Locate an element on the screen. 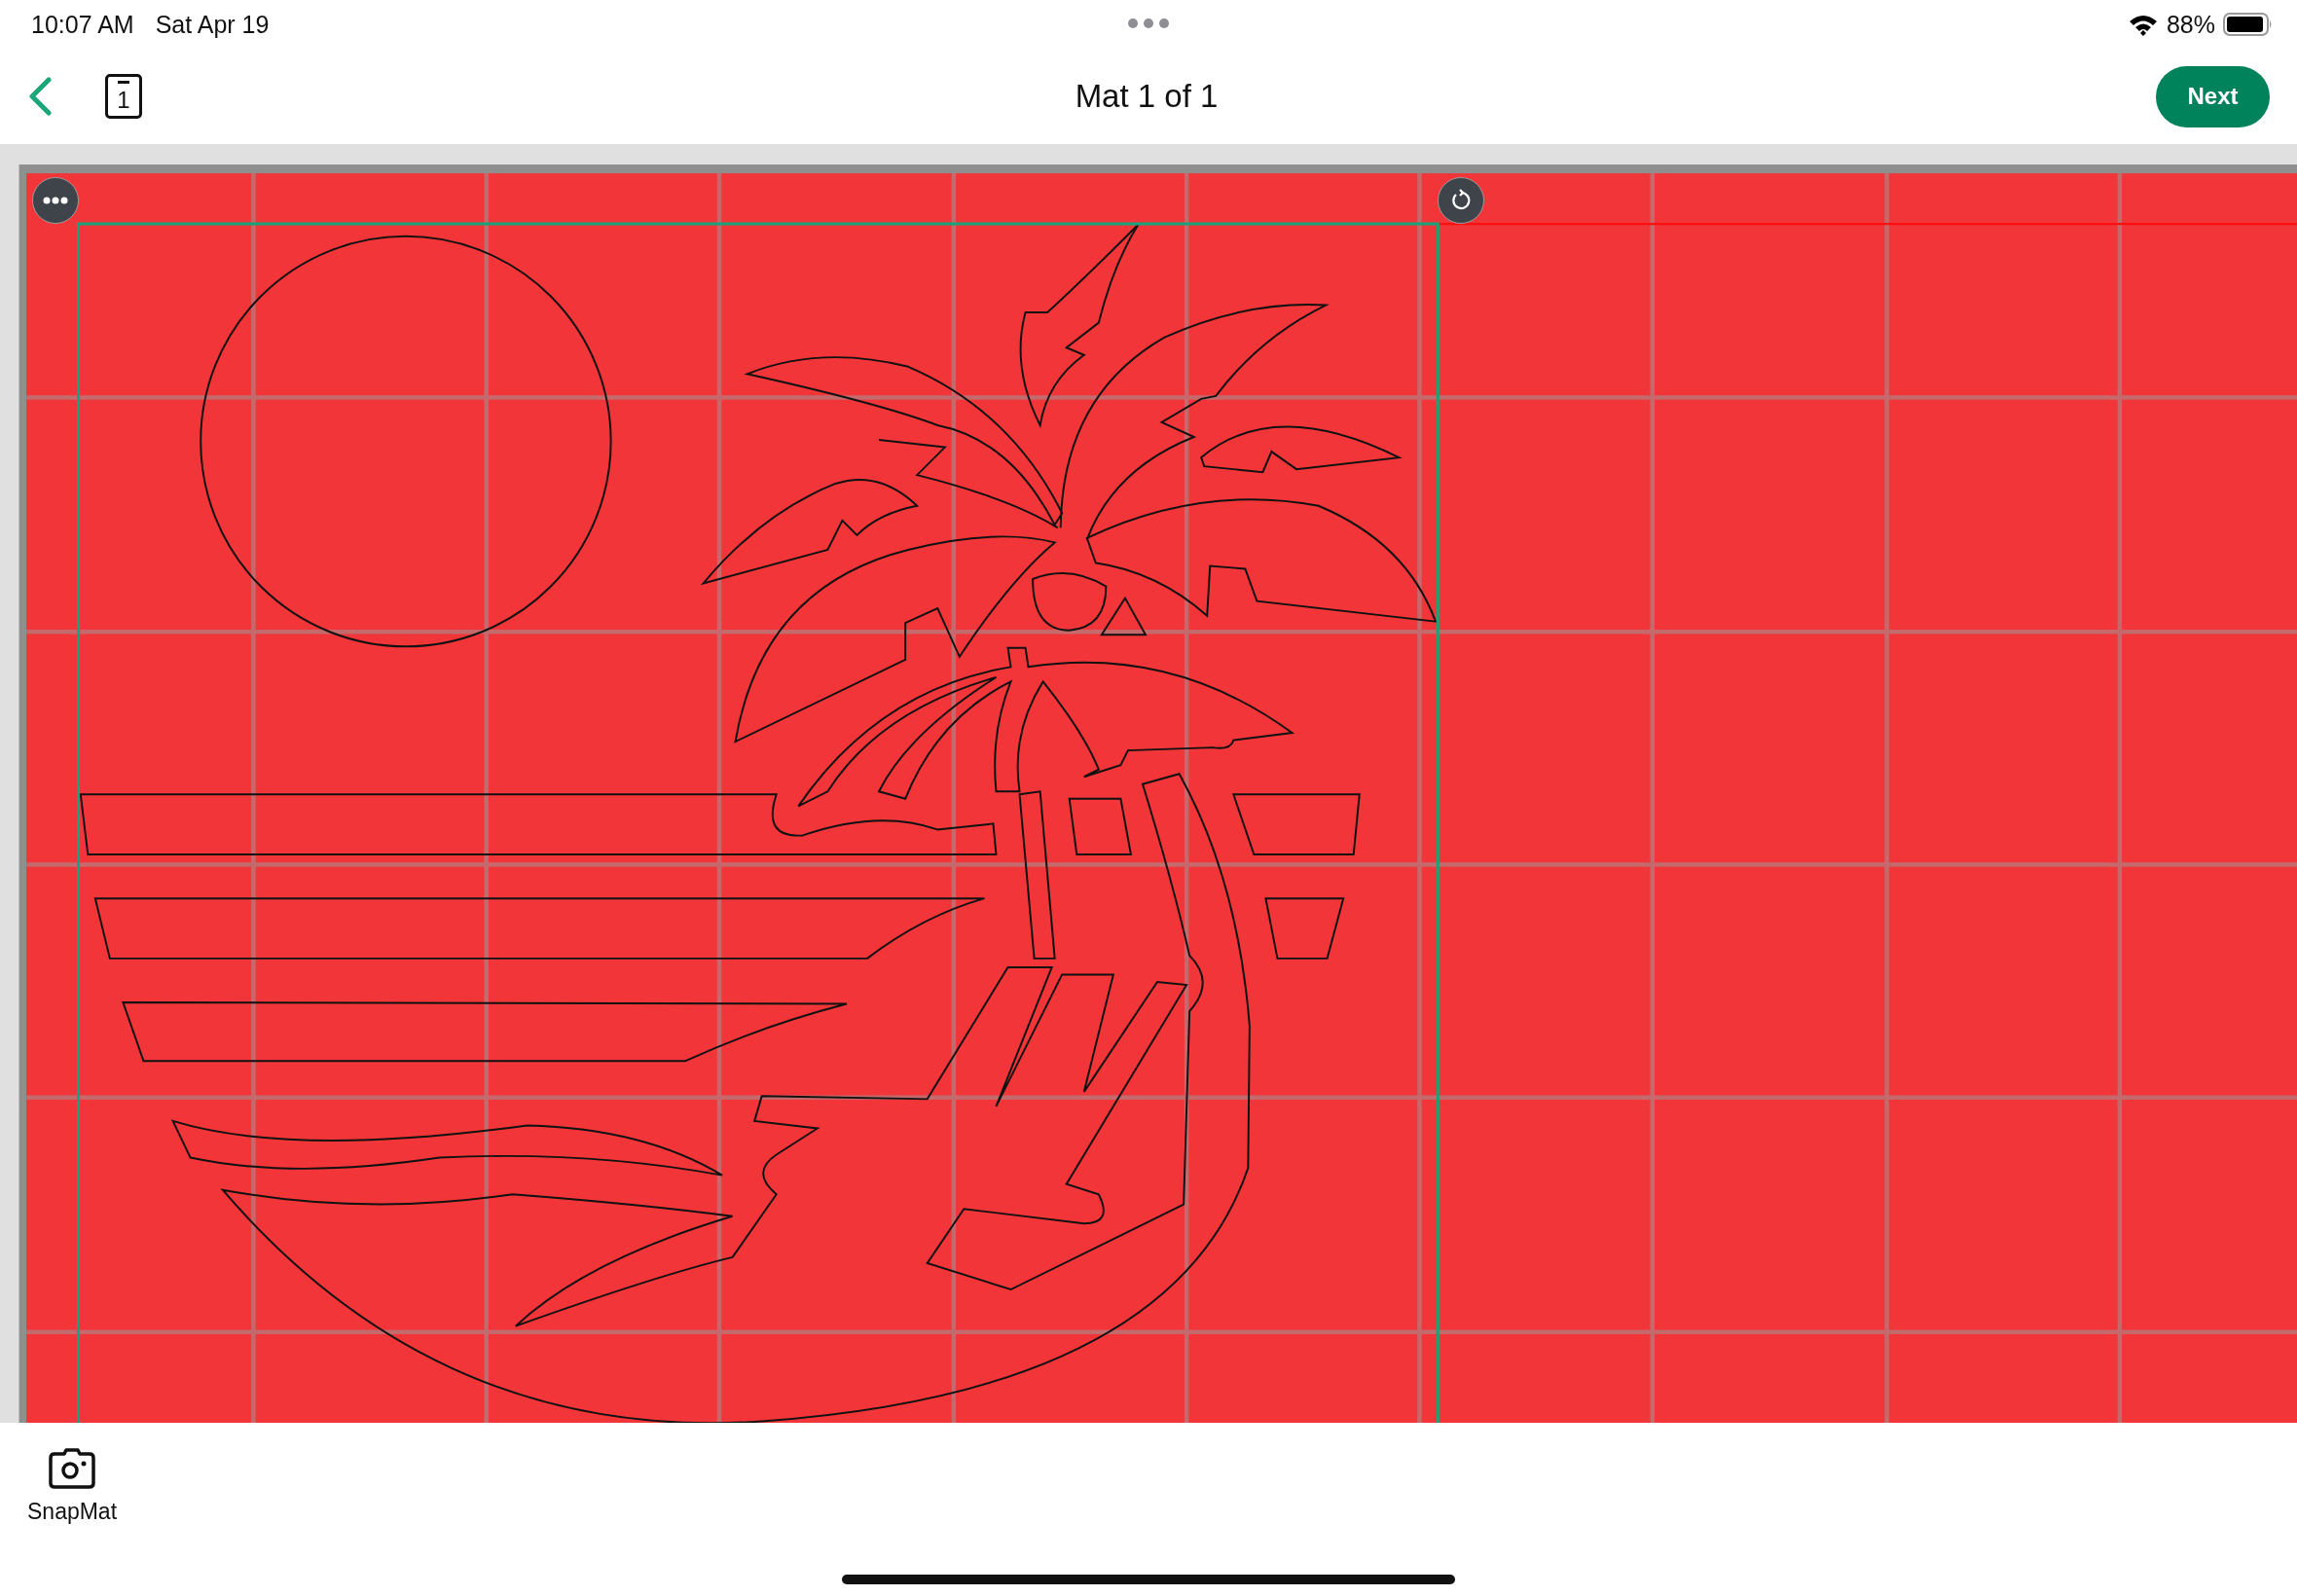 This screenshot has width=2297, height=1596. page-title: Mat 1 of 1 is located at coordinates (1147, 97).